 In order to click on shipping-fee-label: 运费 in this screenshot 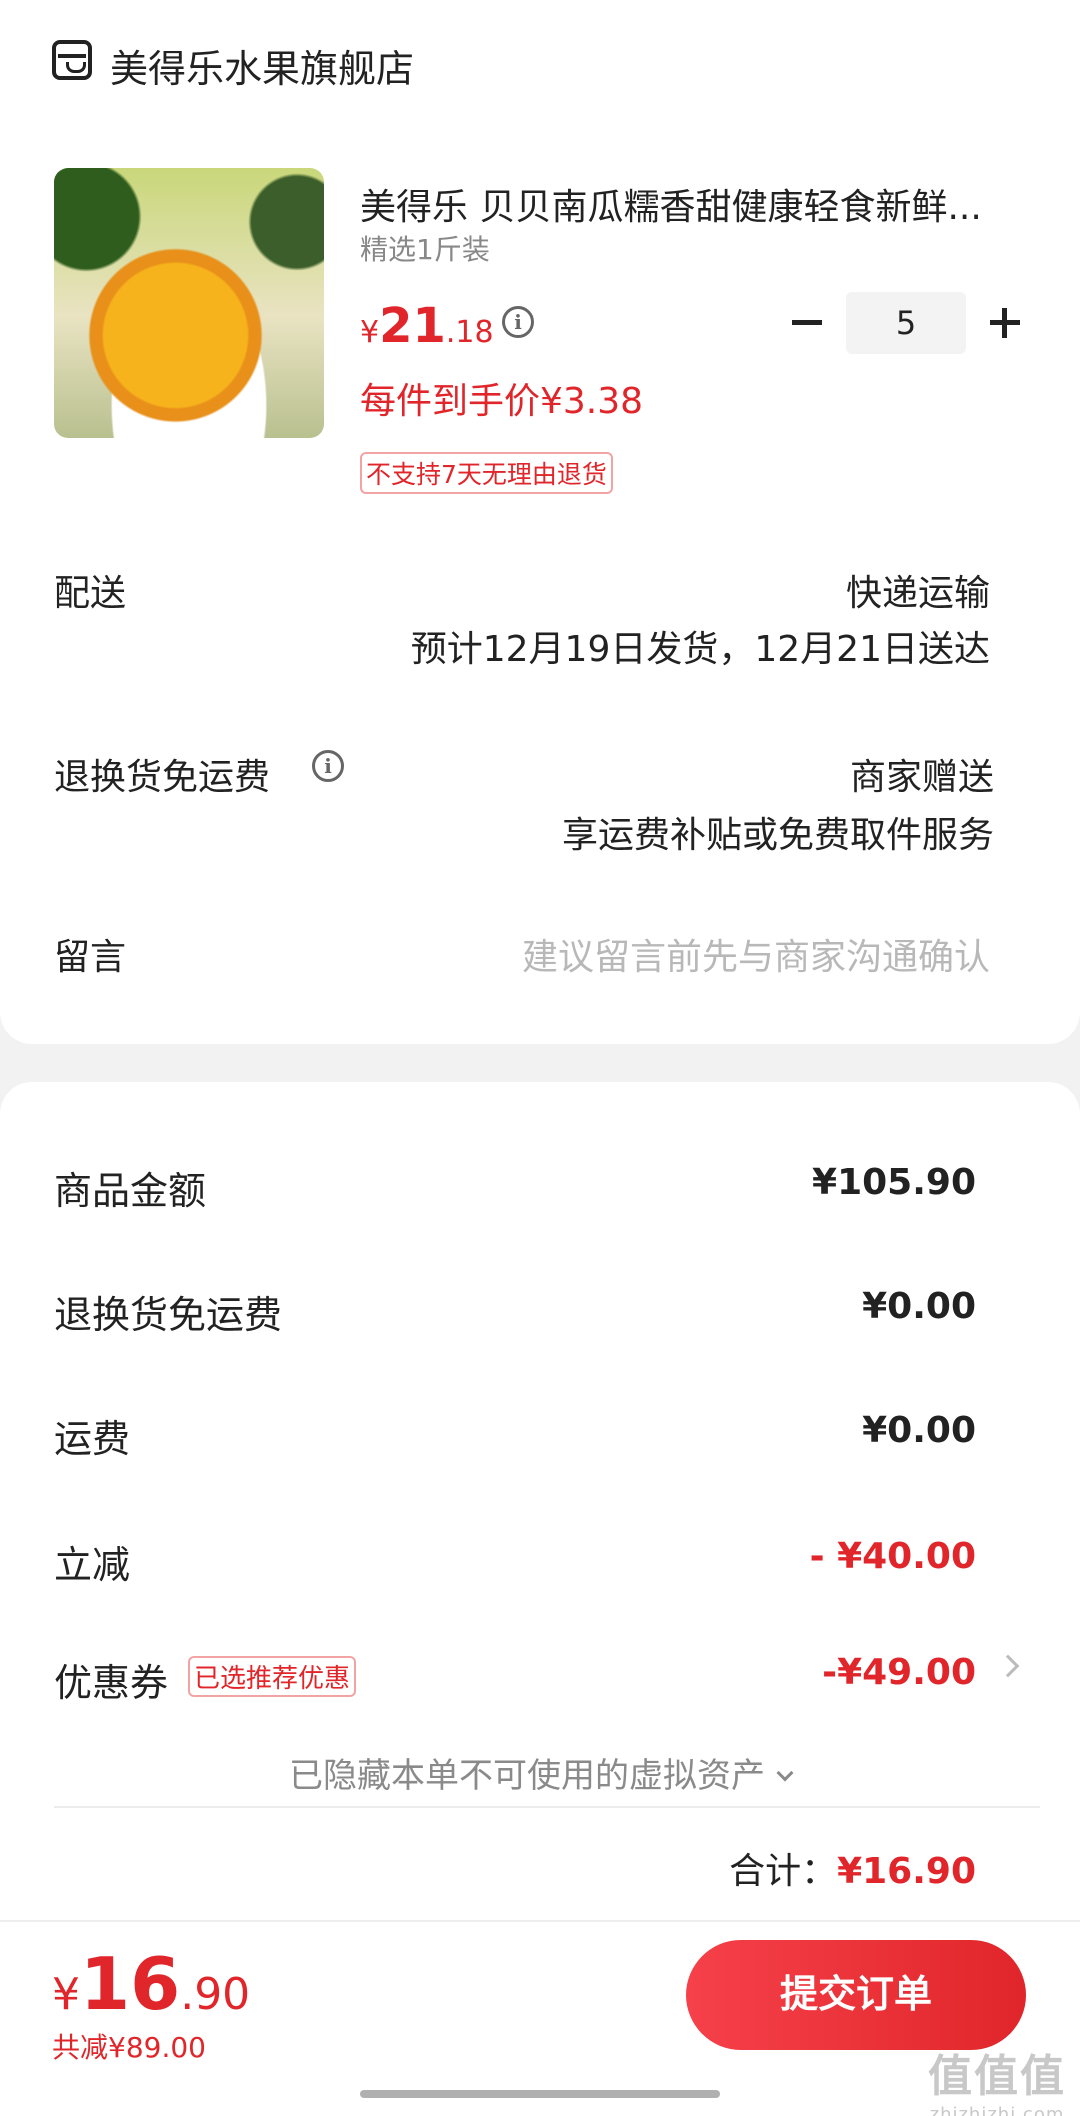, I will do `click(92, 1439)`.